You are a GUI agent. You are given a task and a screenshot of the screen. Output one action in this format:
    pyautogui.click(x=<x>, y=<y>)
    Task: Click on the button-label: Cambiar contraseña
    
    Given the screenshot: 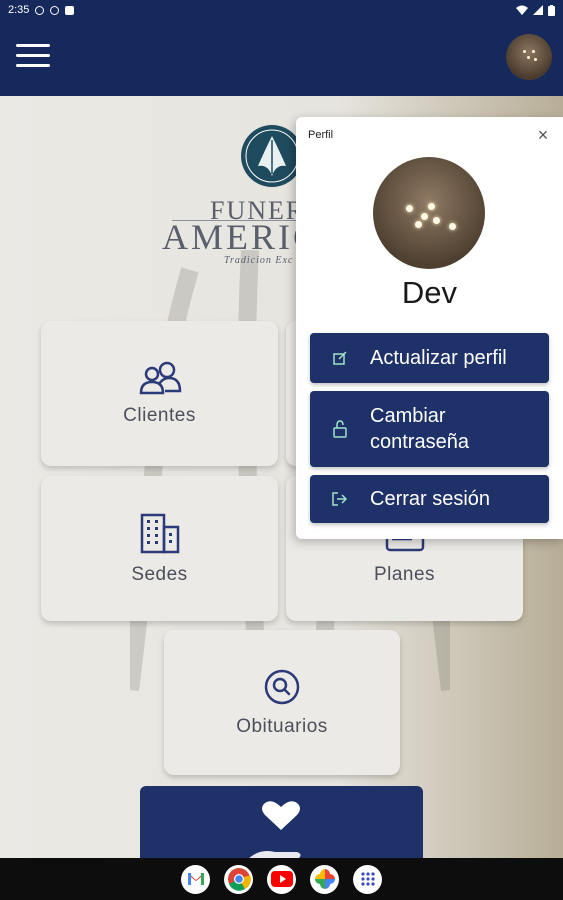 What is the action you would take?
    pyautogui.click(x=419, y=429)
    